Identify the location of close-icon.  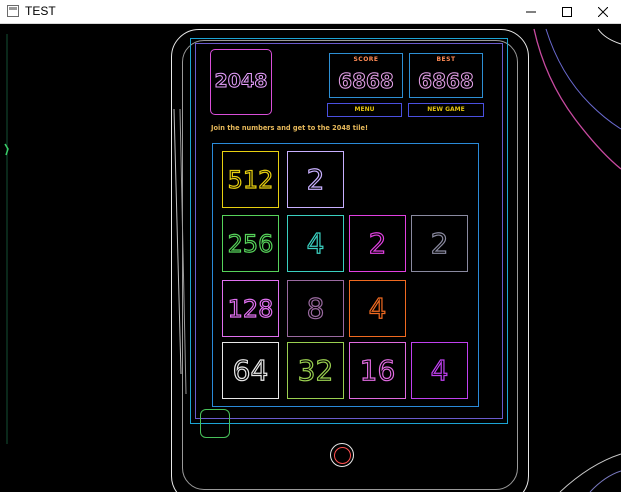
(603, 12).